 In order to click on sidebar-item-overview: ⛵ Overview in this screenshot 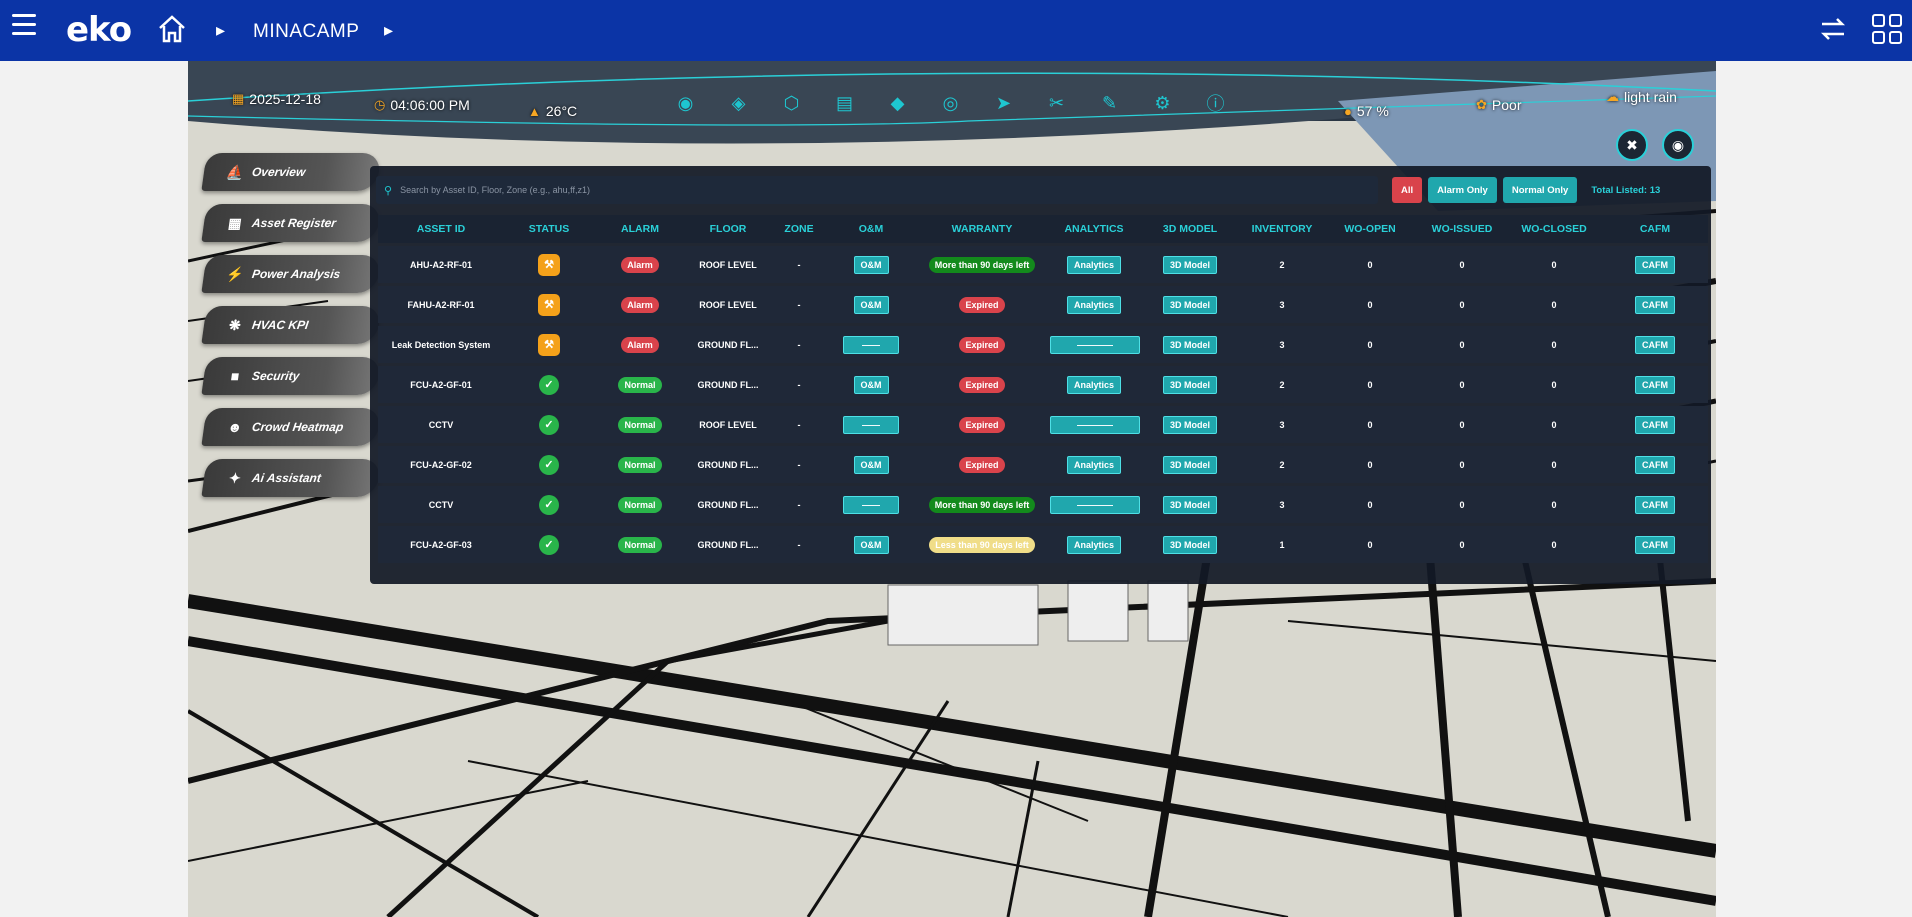, I will do `click(291, 172)`.